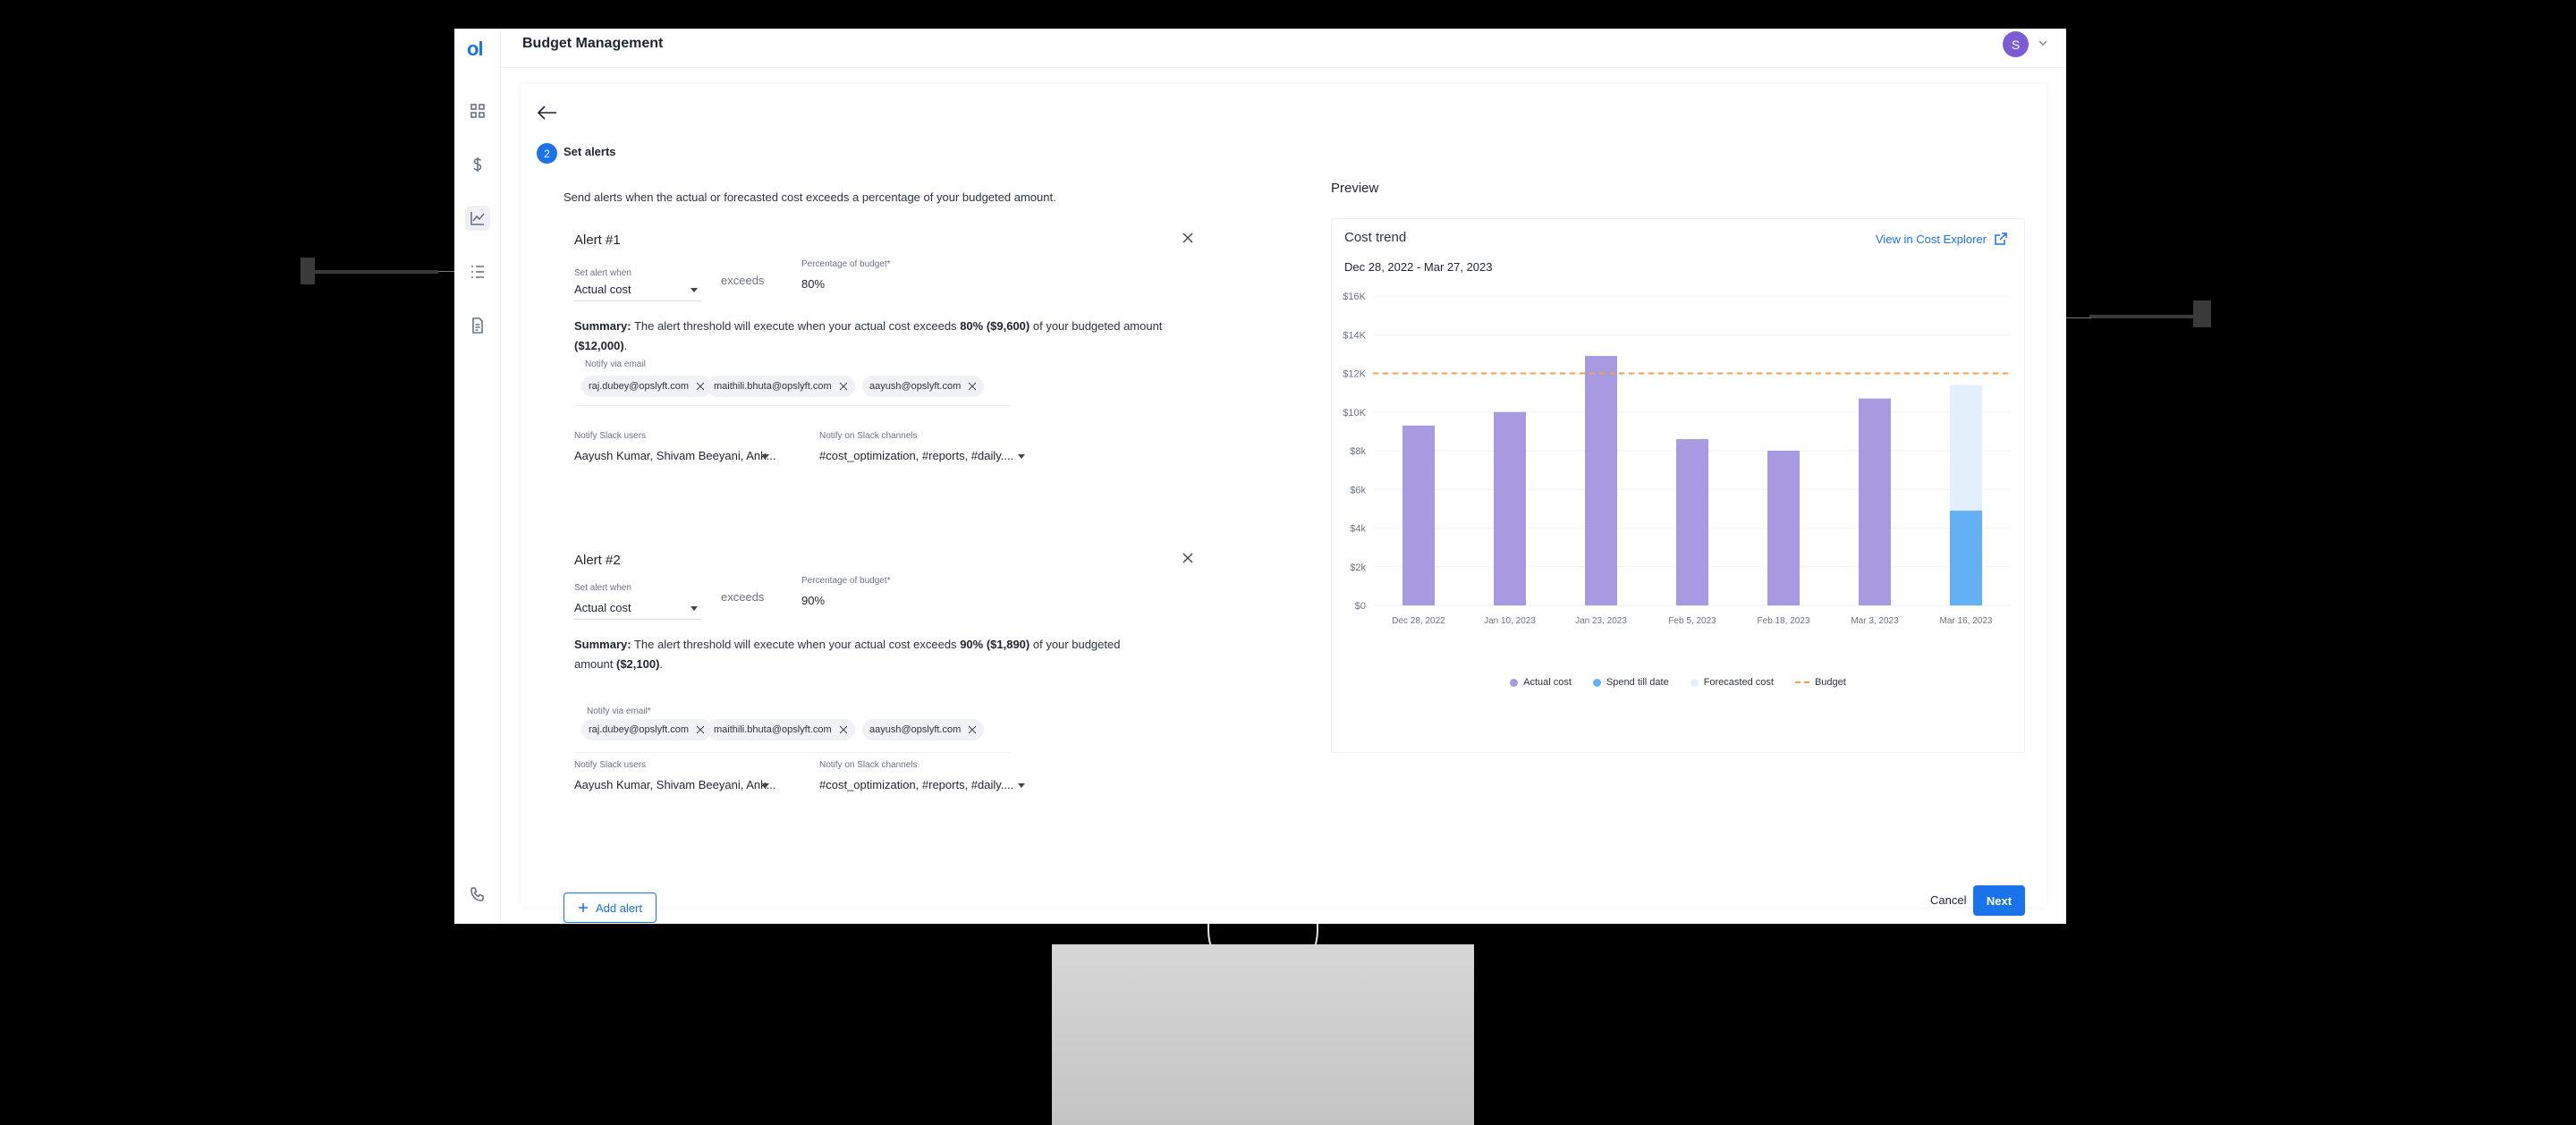  I want to click on add-alert-label: Add alert, so click(619, 908).